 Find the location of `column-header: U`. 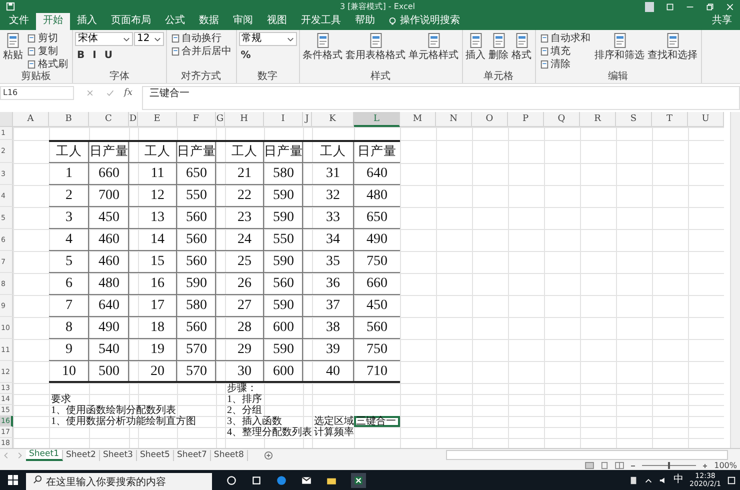

column-header: U is located at coordinates (706, 119).